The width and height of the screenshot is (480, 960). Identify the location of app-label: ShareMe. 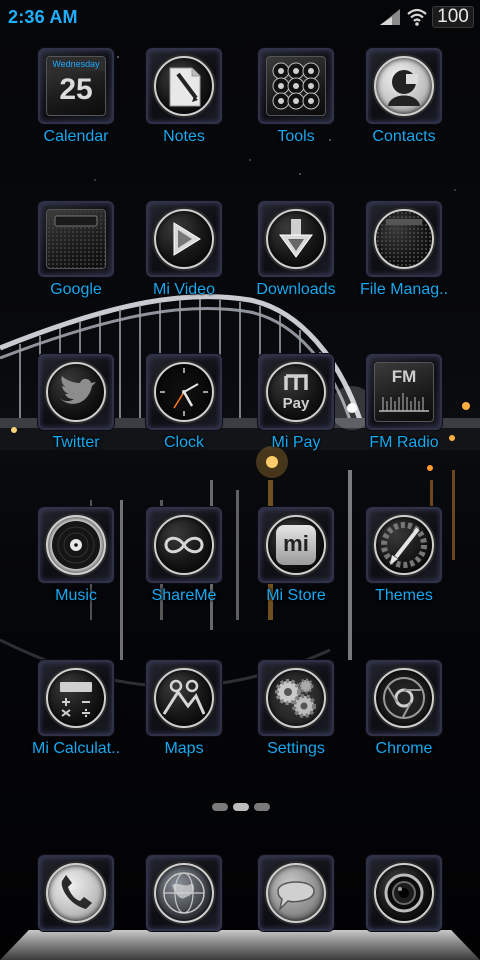
(184, 595).